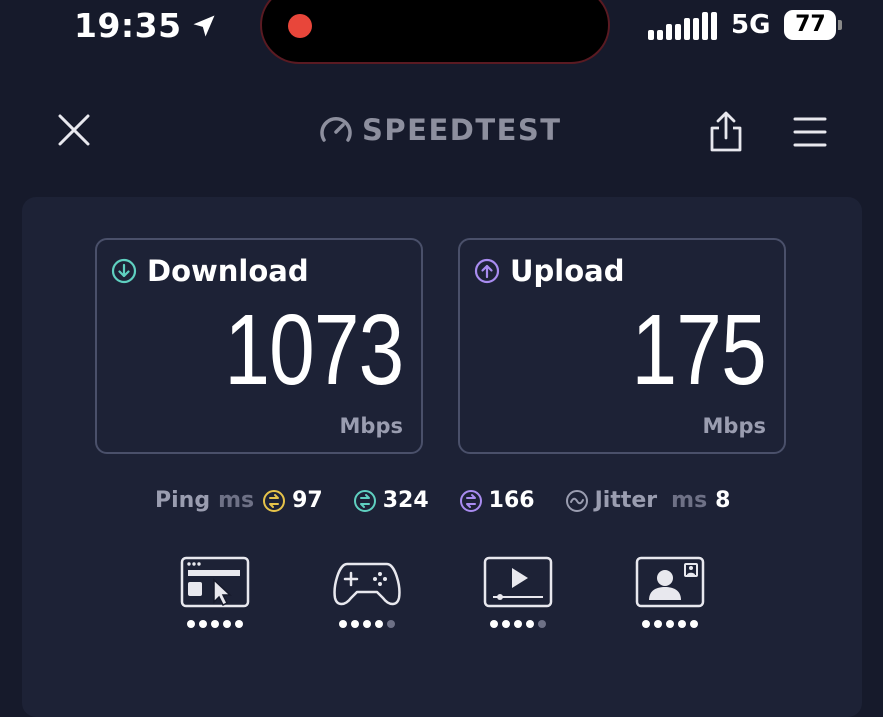  I want to click on status-time: 19:35, so click(146, 25).